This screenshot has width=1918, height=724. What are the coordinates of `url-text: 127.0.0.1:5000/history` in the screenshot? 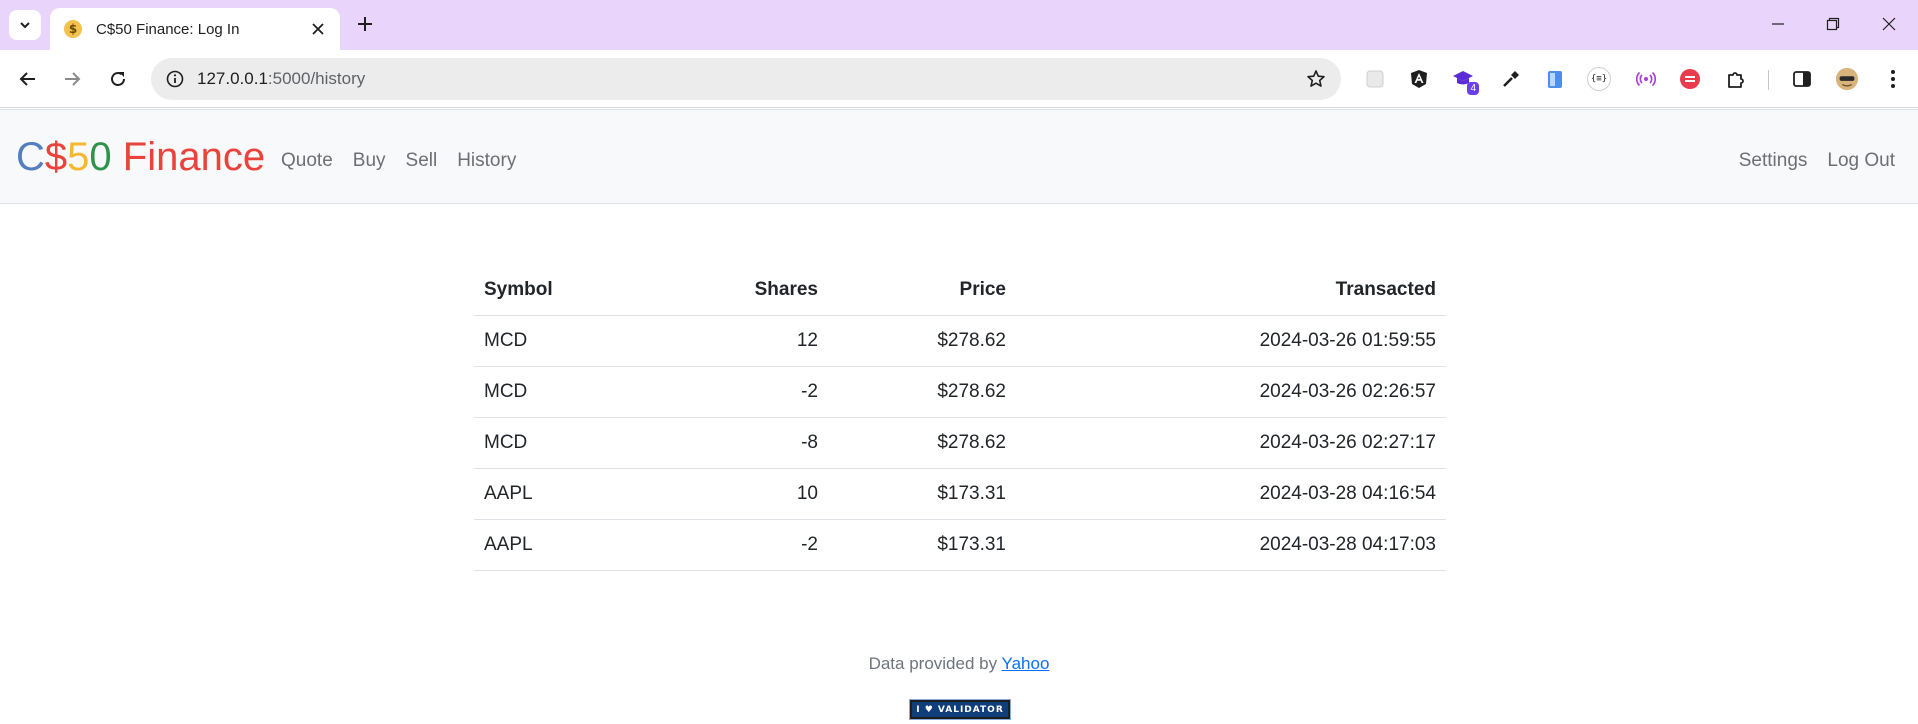 It's located at (281, 79).